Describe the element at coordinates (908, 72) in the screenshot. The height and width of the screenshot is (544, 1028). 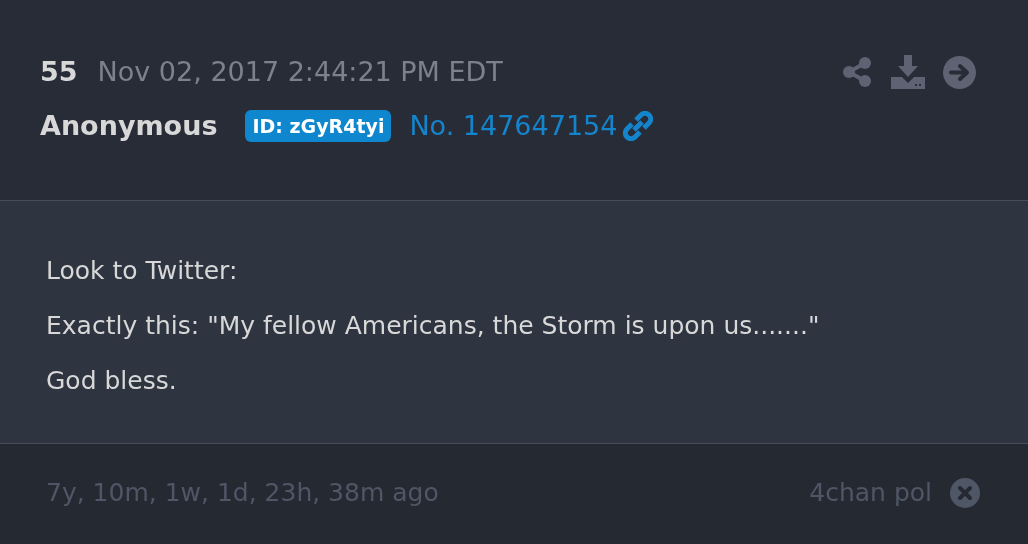
I see `download-icon` at that location.